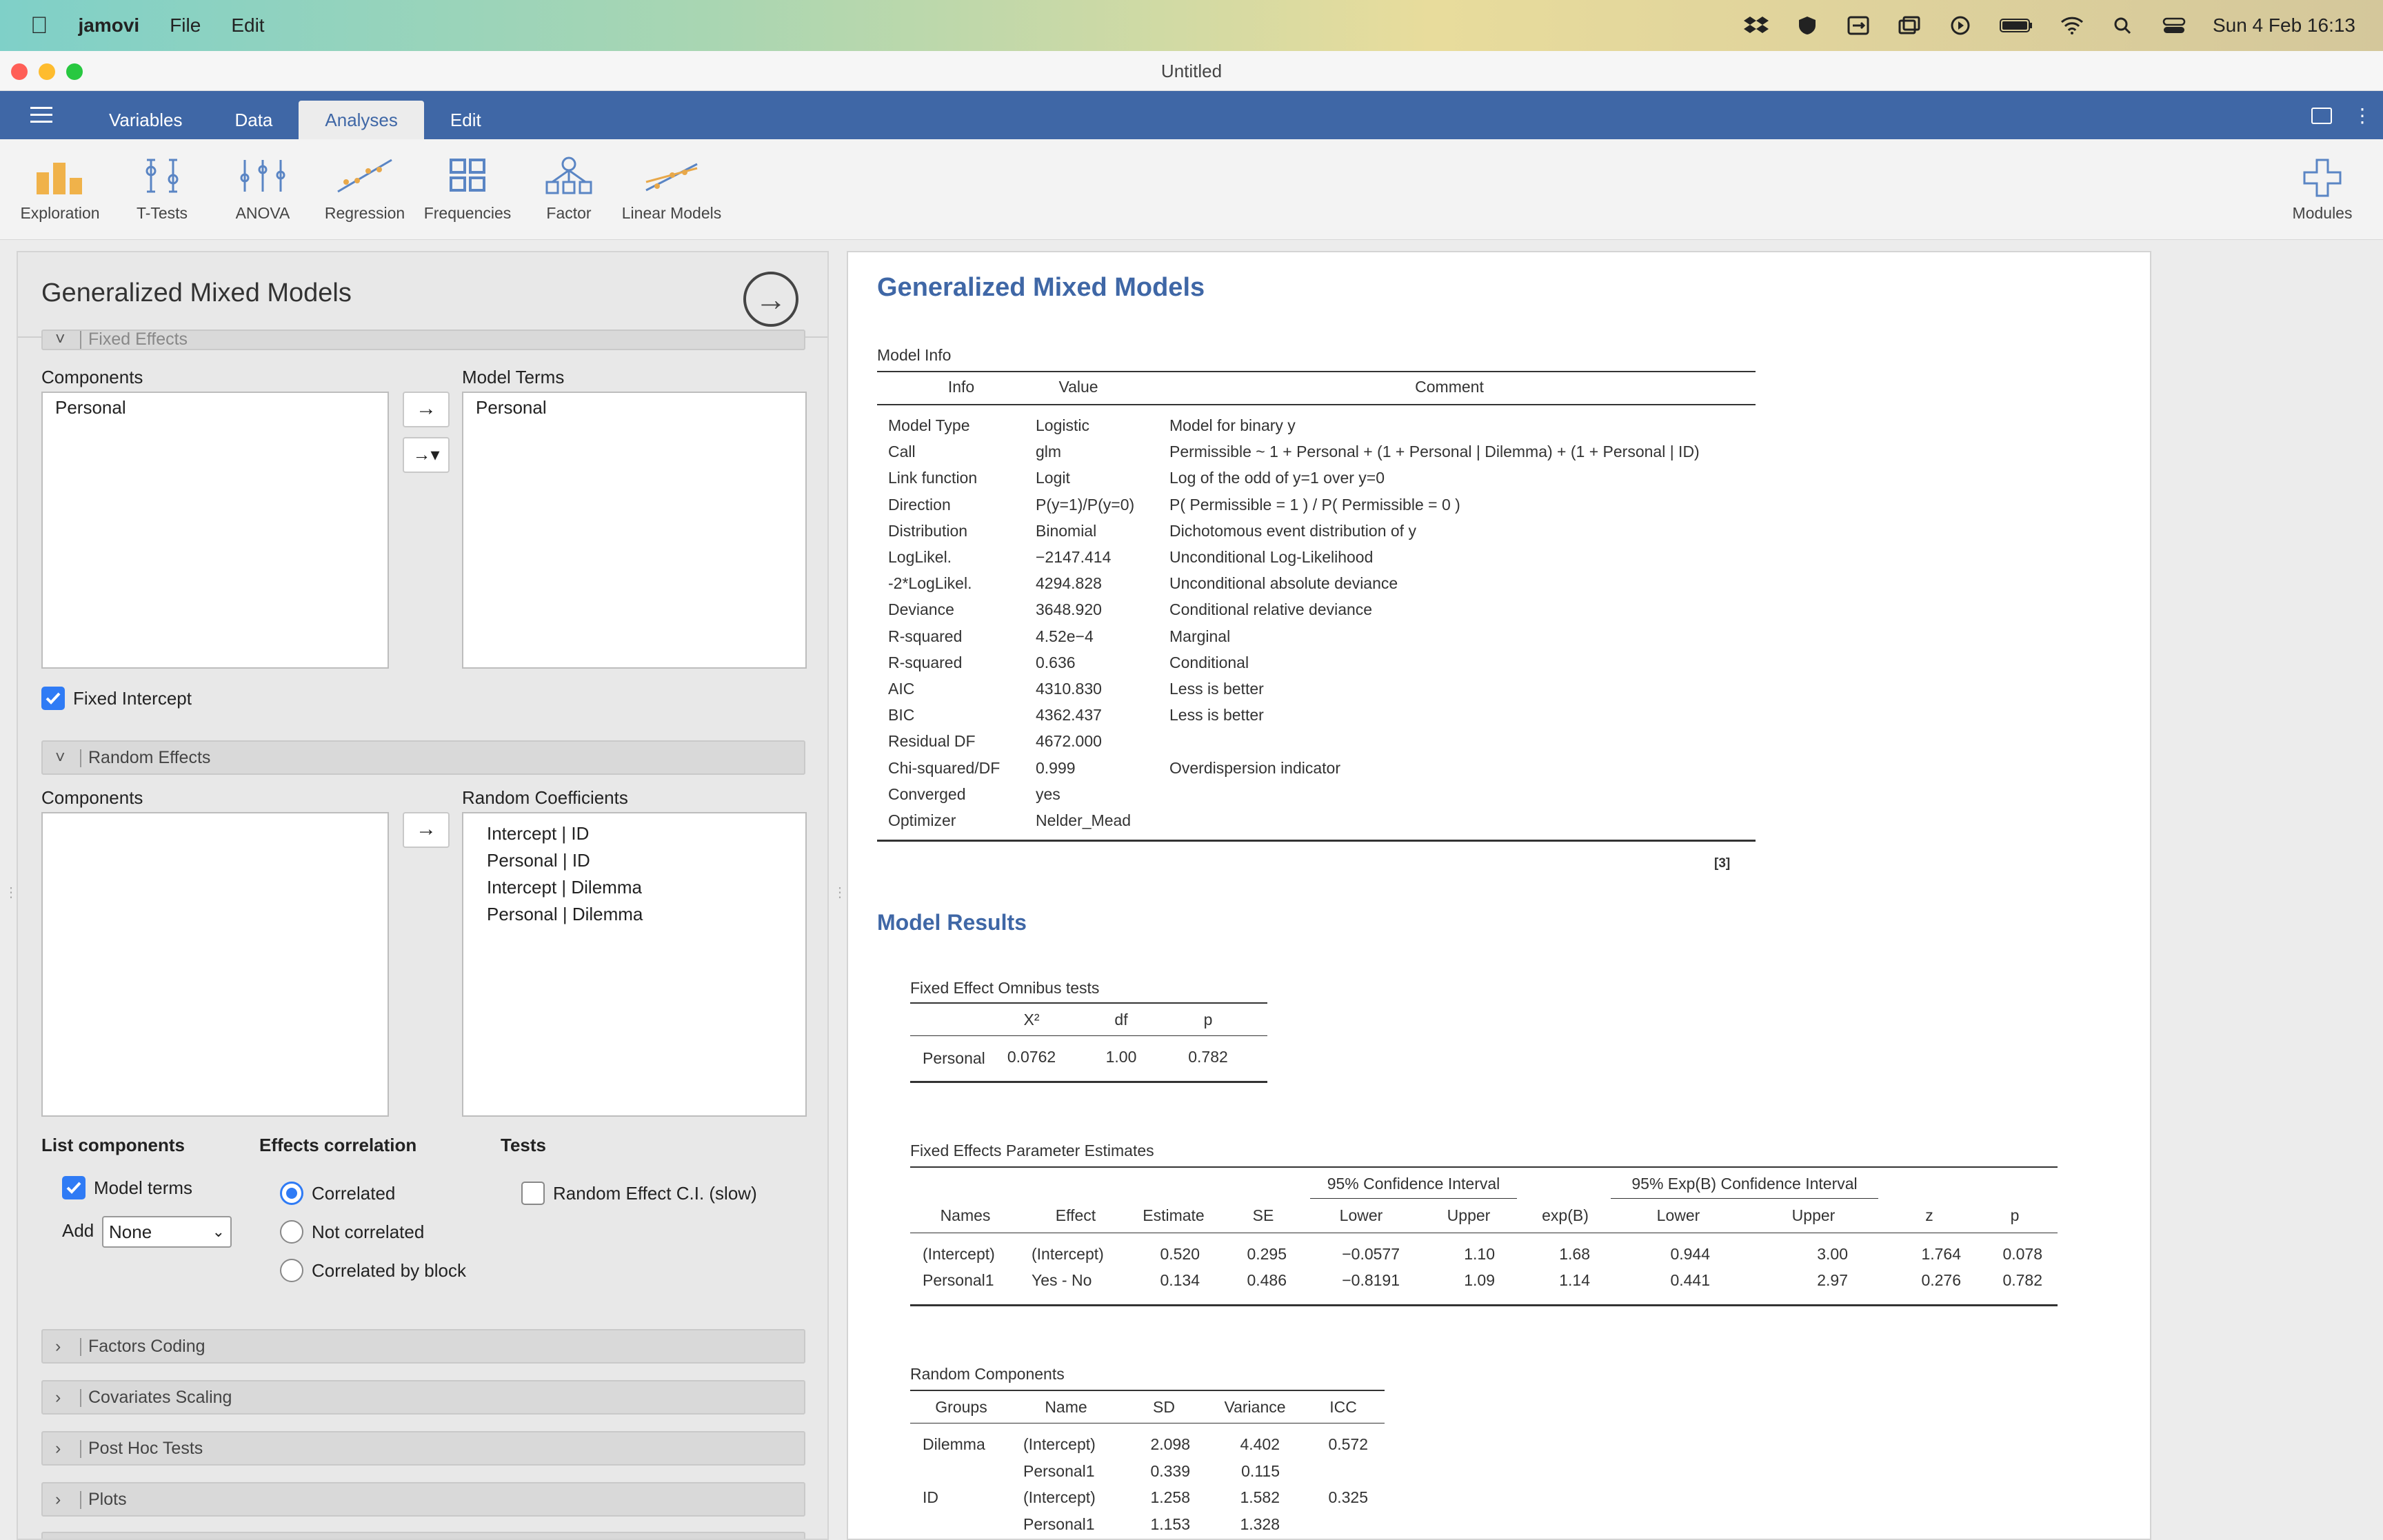 This screenshot has width=2383, height=1540. I want to click on control-center-icon, so click(2174, 26).